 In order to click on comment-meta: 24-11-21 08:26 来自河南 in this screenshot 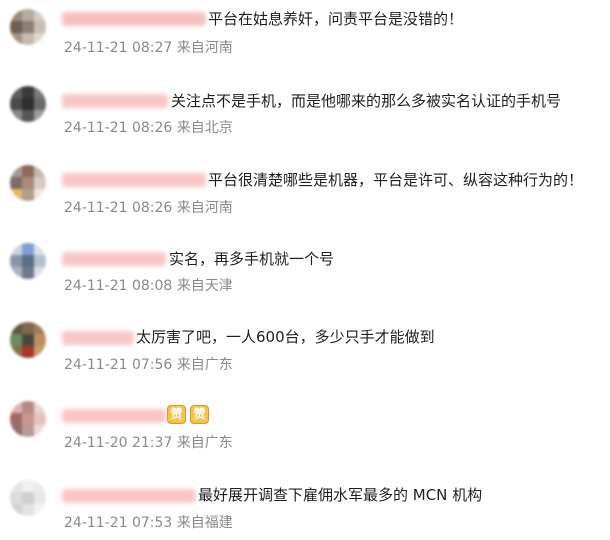, I will do `click(148, 208)`.